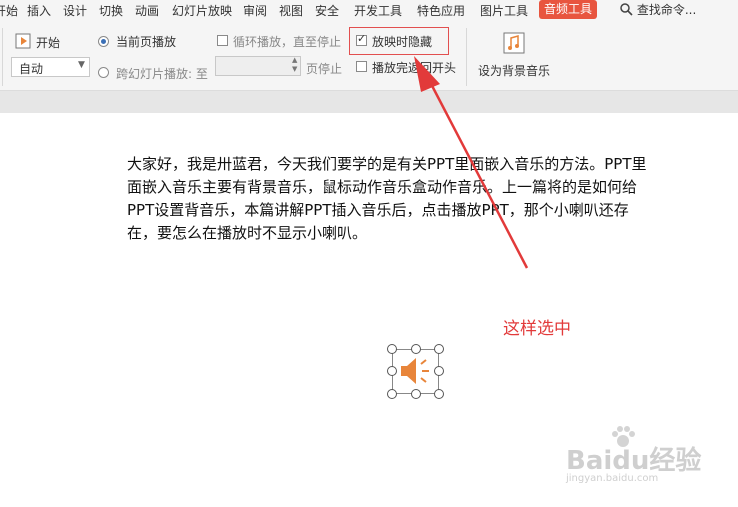 This screenshot has height=507, width=738. What do you see at coordinates (537, 329) in the screenshot?
I see `annotation-text: 这样选中` at bounding box center [537, 329].